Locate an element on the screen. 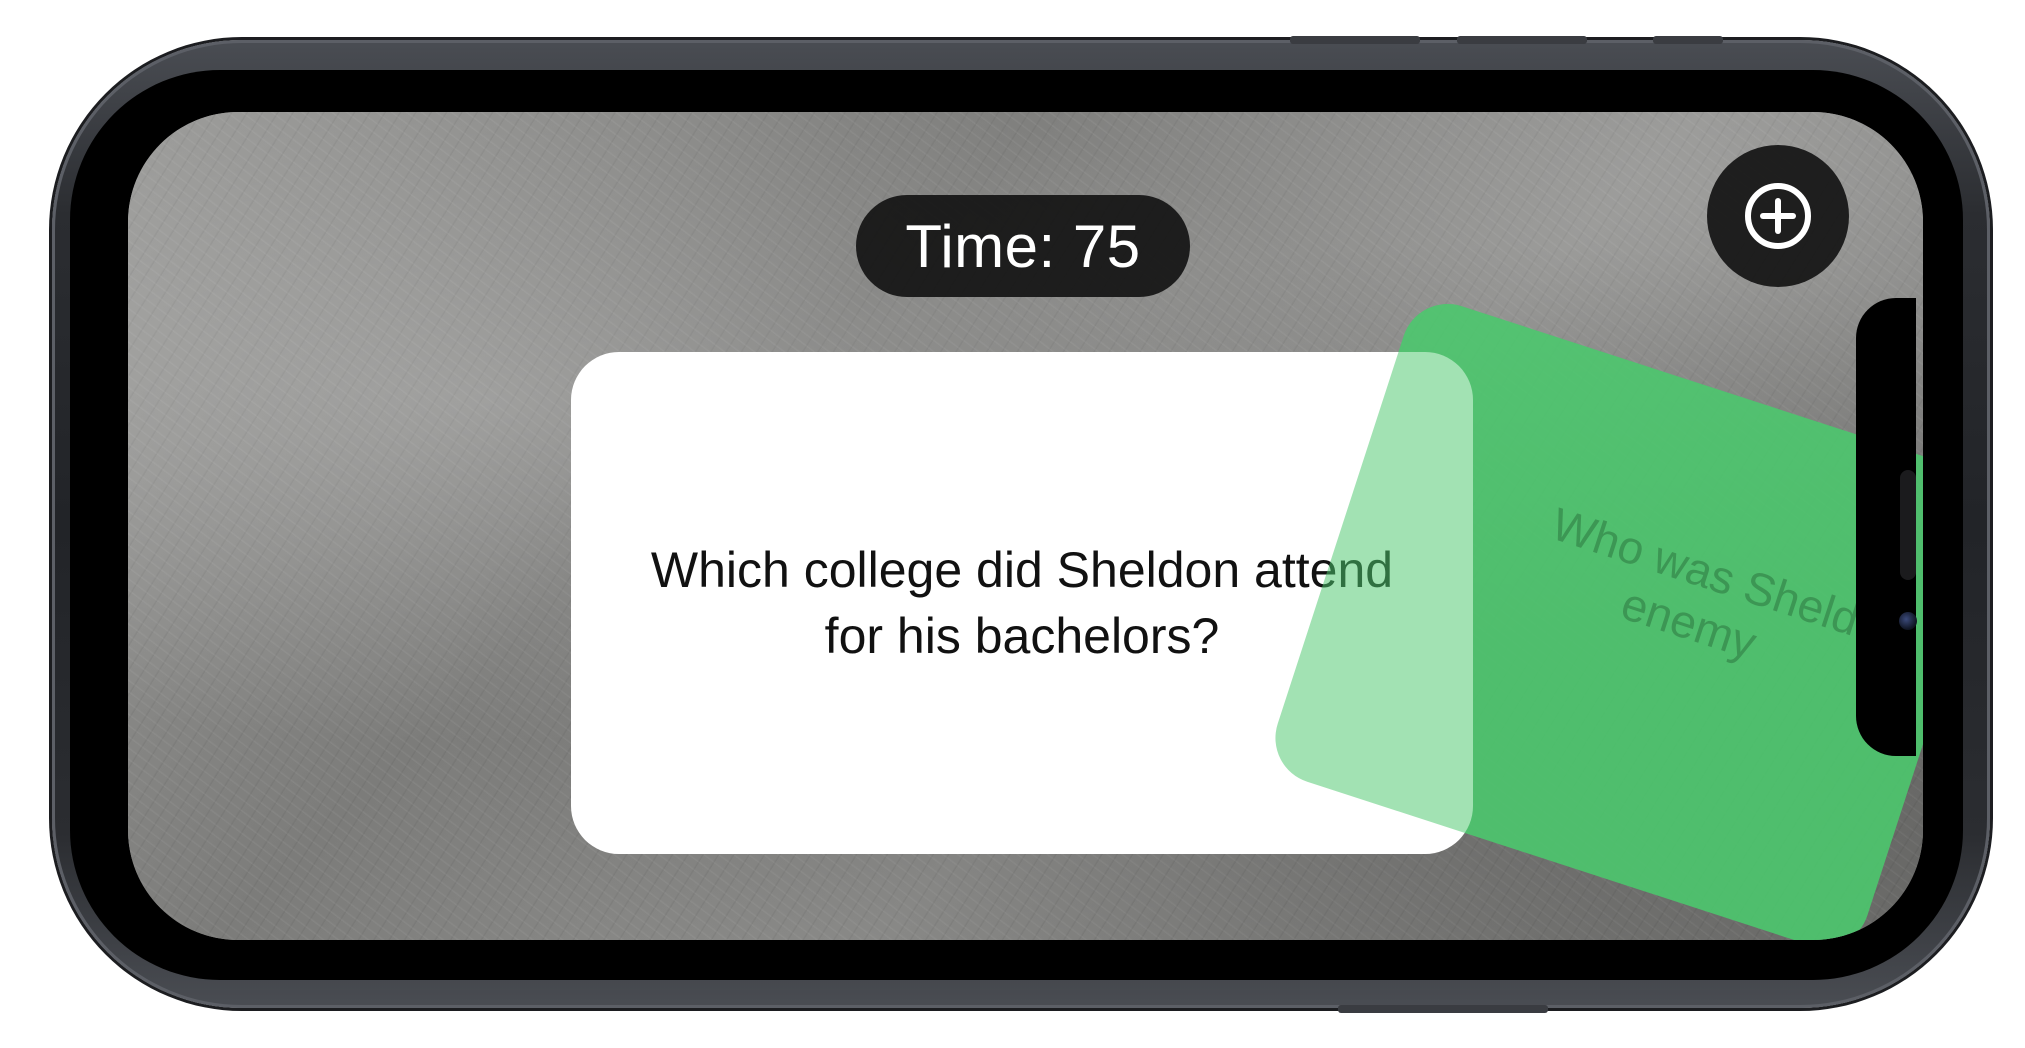 Image resolution: width=2025 pixels, height=1048 pixels. add-button is located at coordinates (1778, 216).